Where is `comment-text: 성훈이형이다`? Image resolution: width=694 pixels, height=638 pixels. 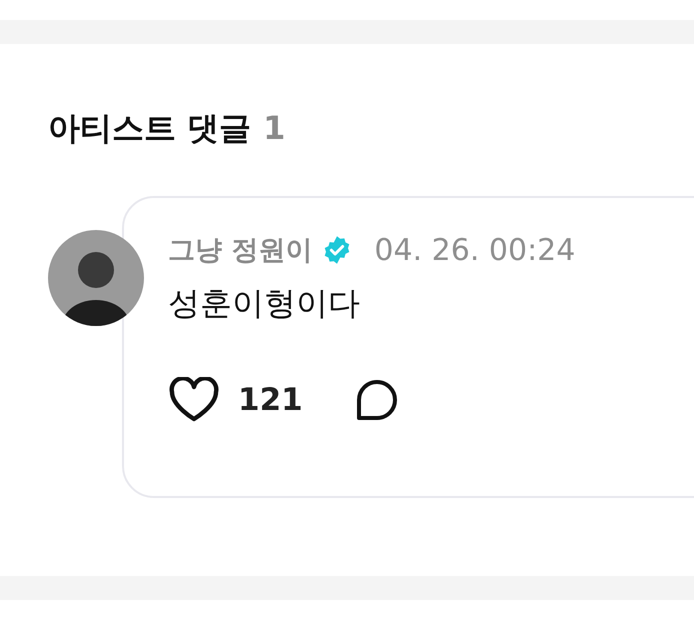
comment-text: 성훈이형이다 is located at coordinates (264, 303).